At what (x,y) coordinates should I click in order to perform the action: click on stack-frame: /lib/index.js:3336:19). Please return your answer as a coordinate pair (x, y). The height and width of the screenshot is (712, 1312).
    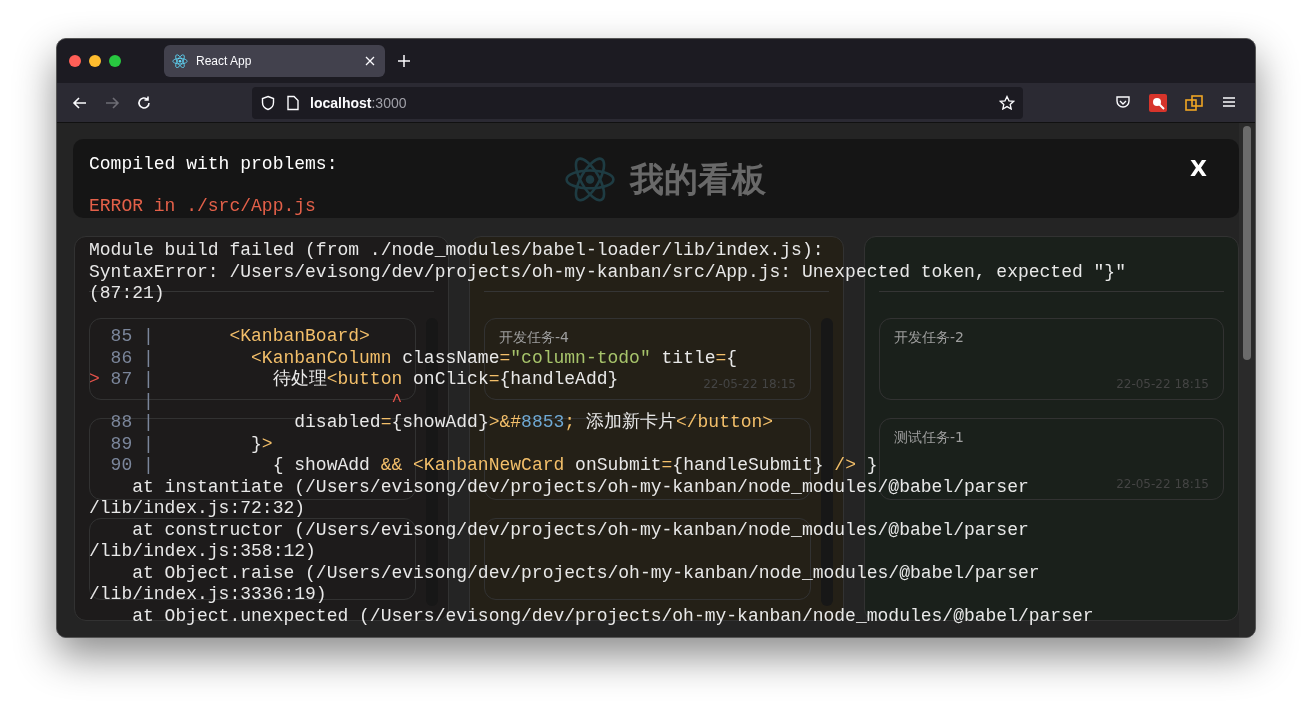
    Looking at the image, I should click on (208, 595).